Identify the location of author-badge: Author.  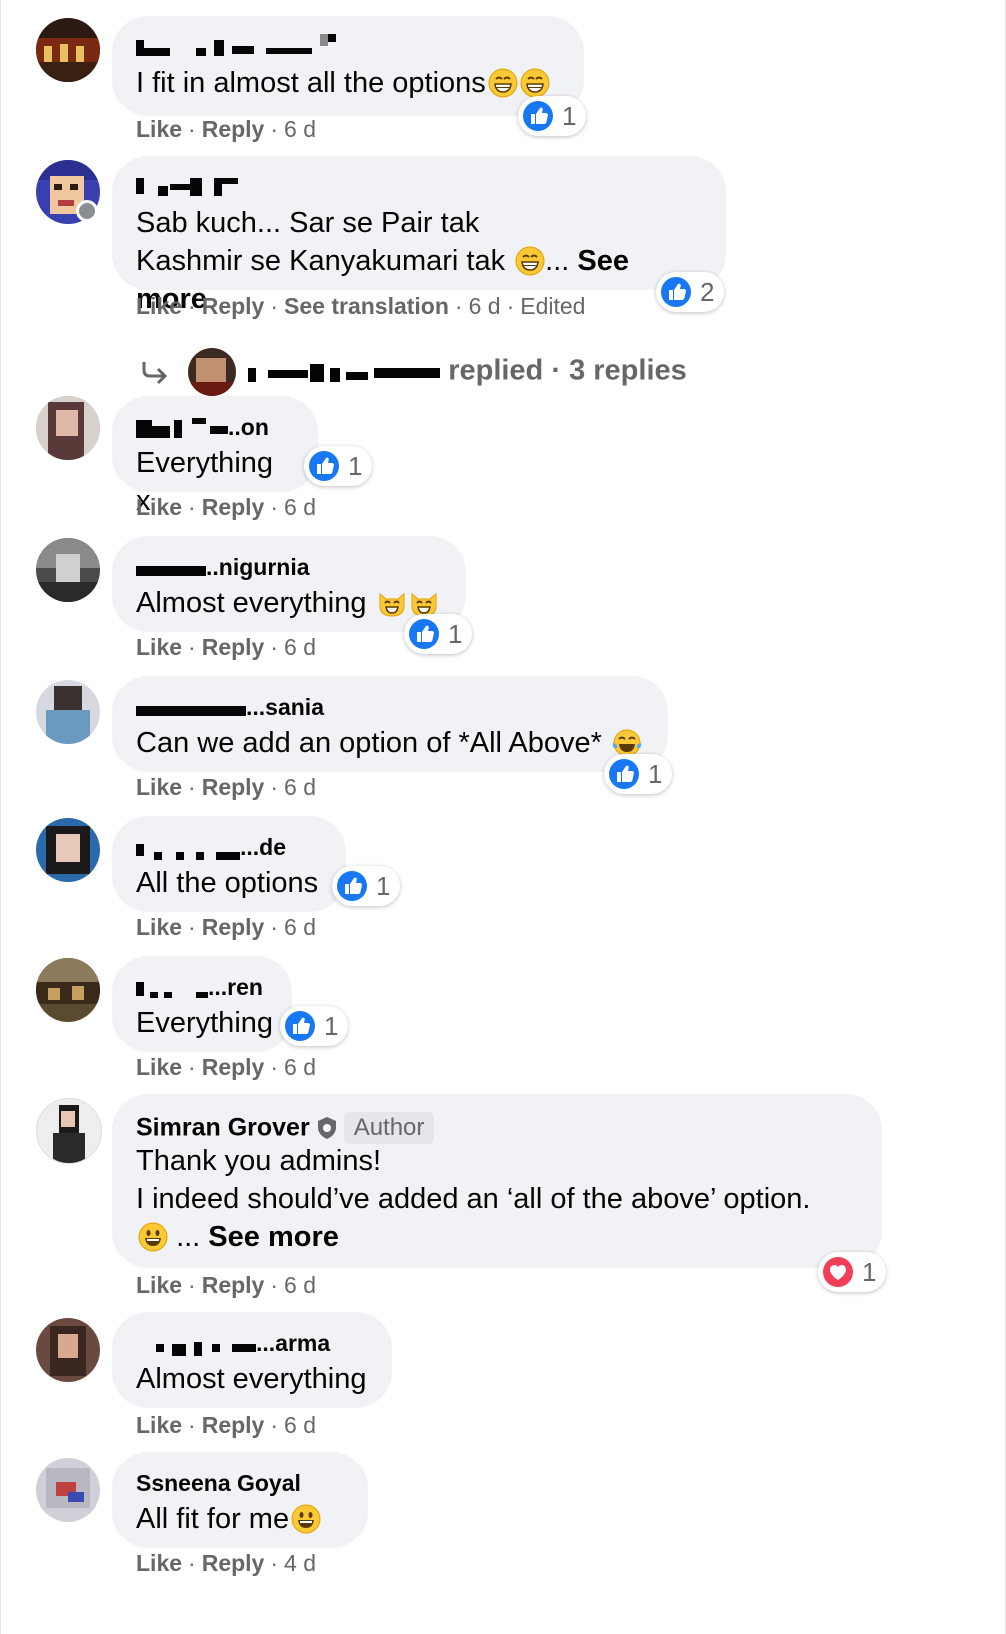
(389, 1128).